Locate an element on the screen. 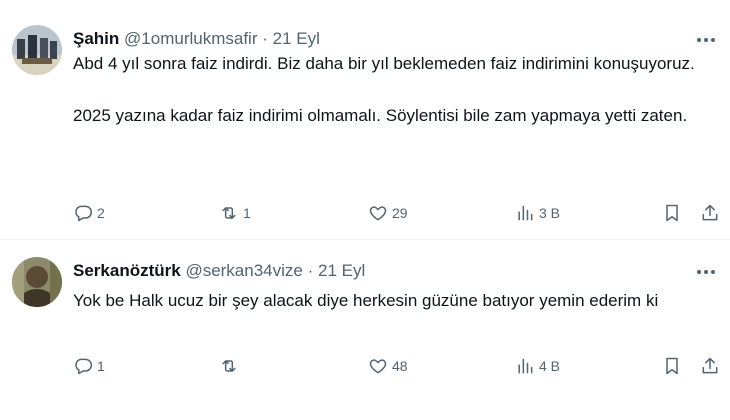  reply-button: 2 is located at coordinates (89, 213).